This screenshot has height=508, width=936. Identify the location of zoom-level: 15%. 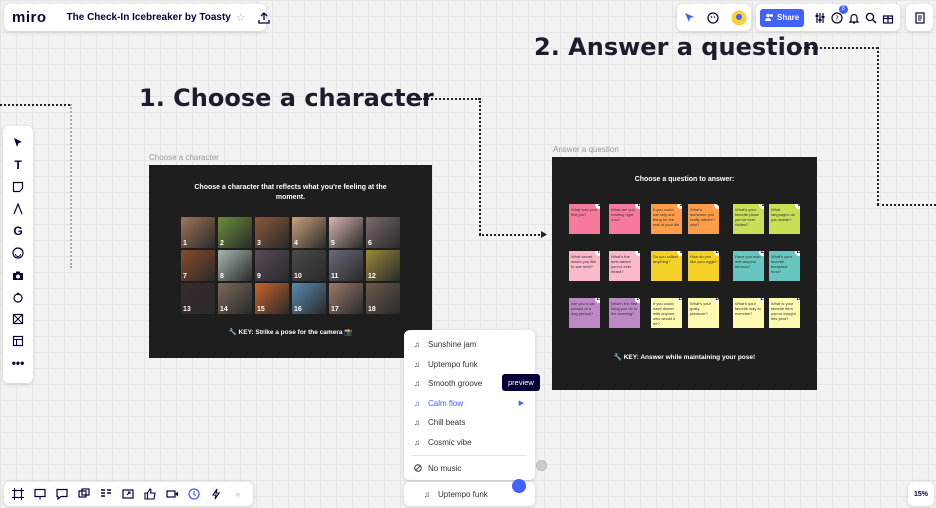
(921, 494).